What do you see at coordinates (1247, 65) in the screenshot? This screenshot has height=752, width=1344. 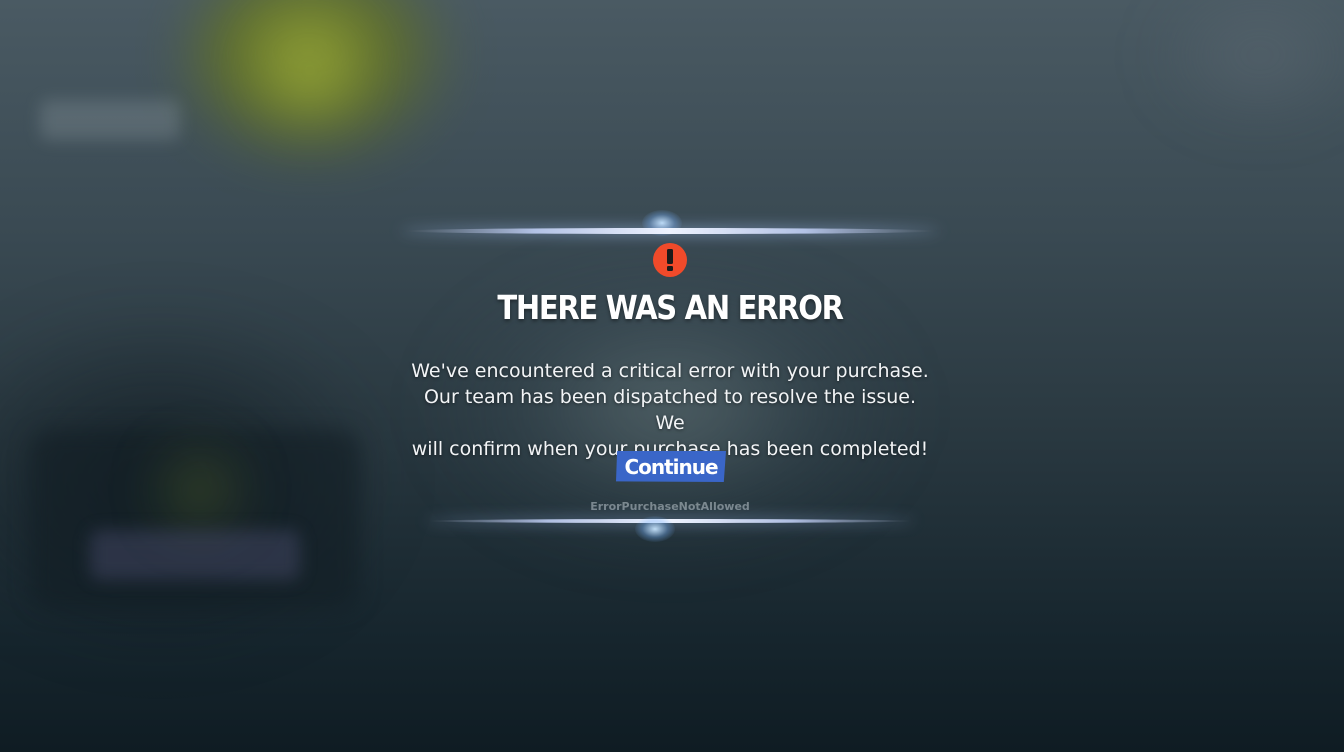 I see `blurred-corner-element` at bounding box center [1247, 65].